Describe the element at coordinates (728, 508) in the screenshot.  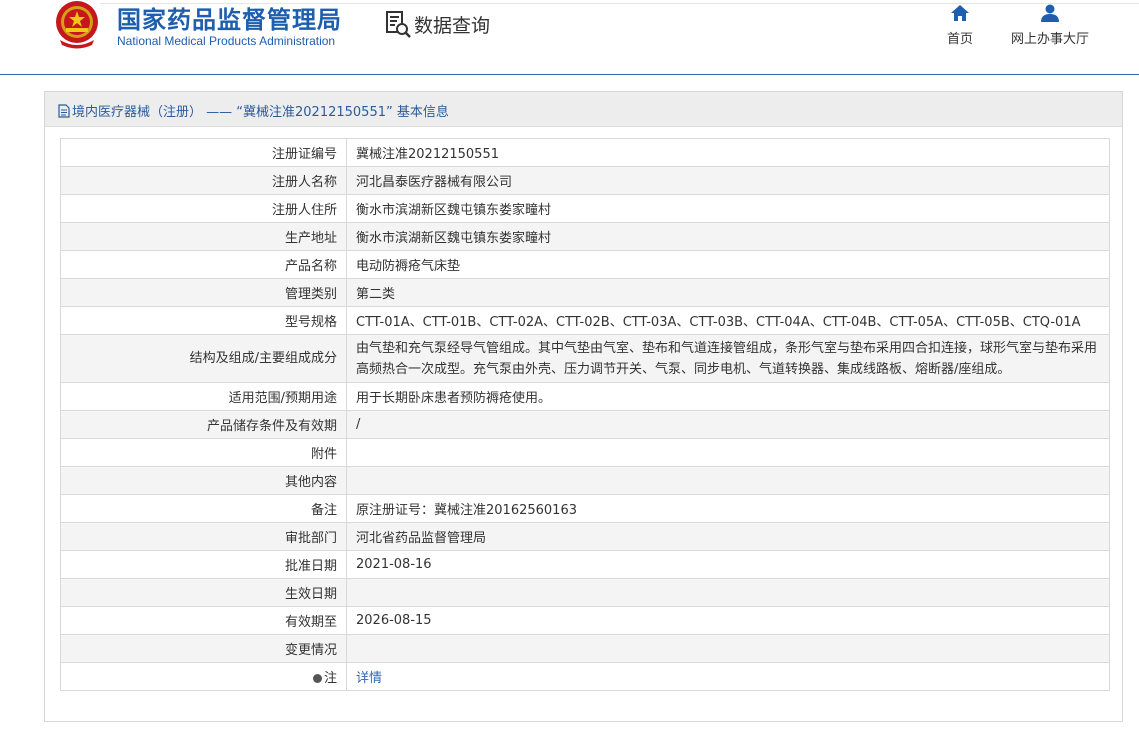
I see `row-value: 原注册证号：冀械注准20162560163` at that location.